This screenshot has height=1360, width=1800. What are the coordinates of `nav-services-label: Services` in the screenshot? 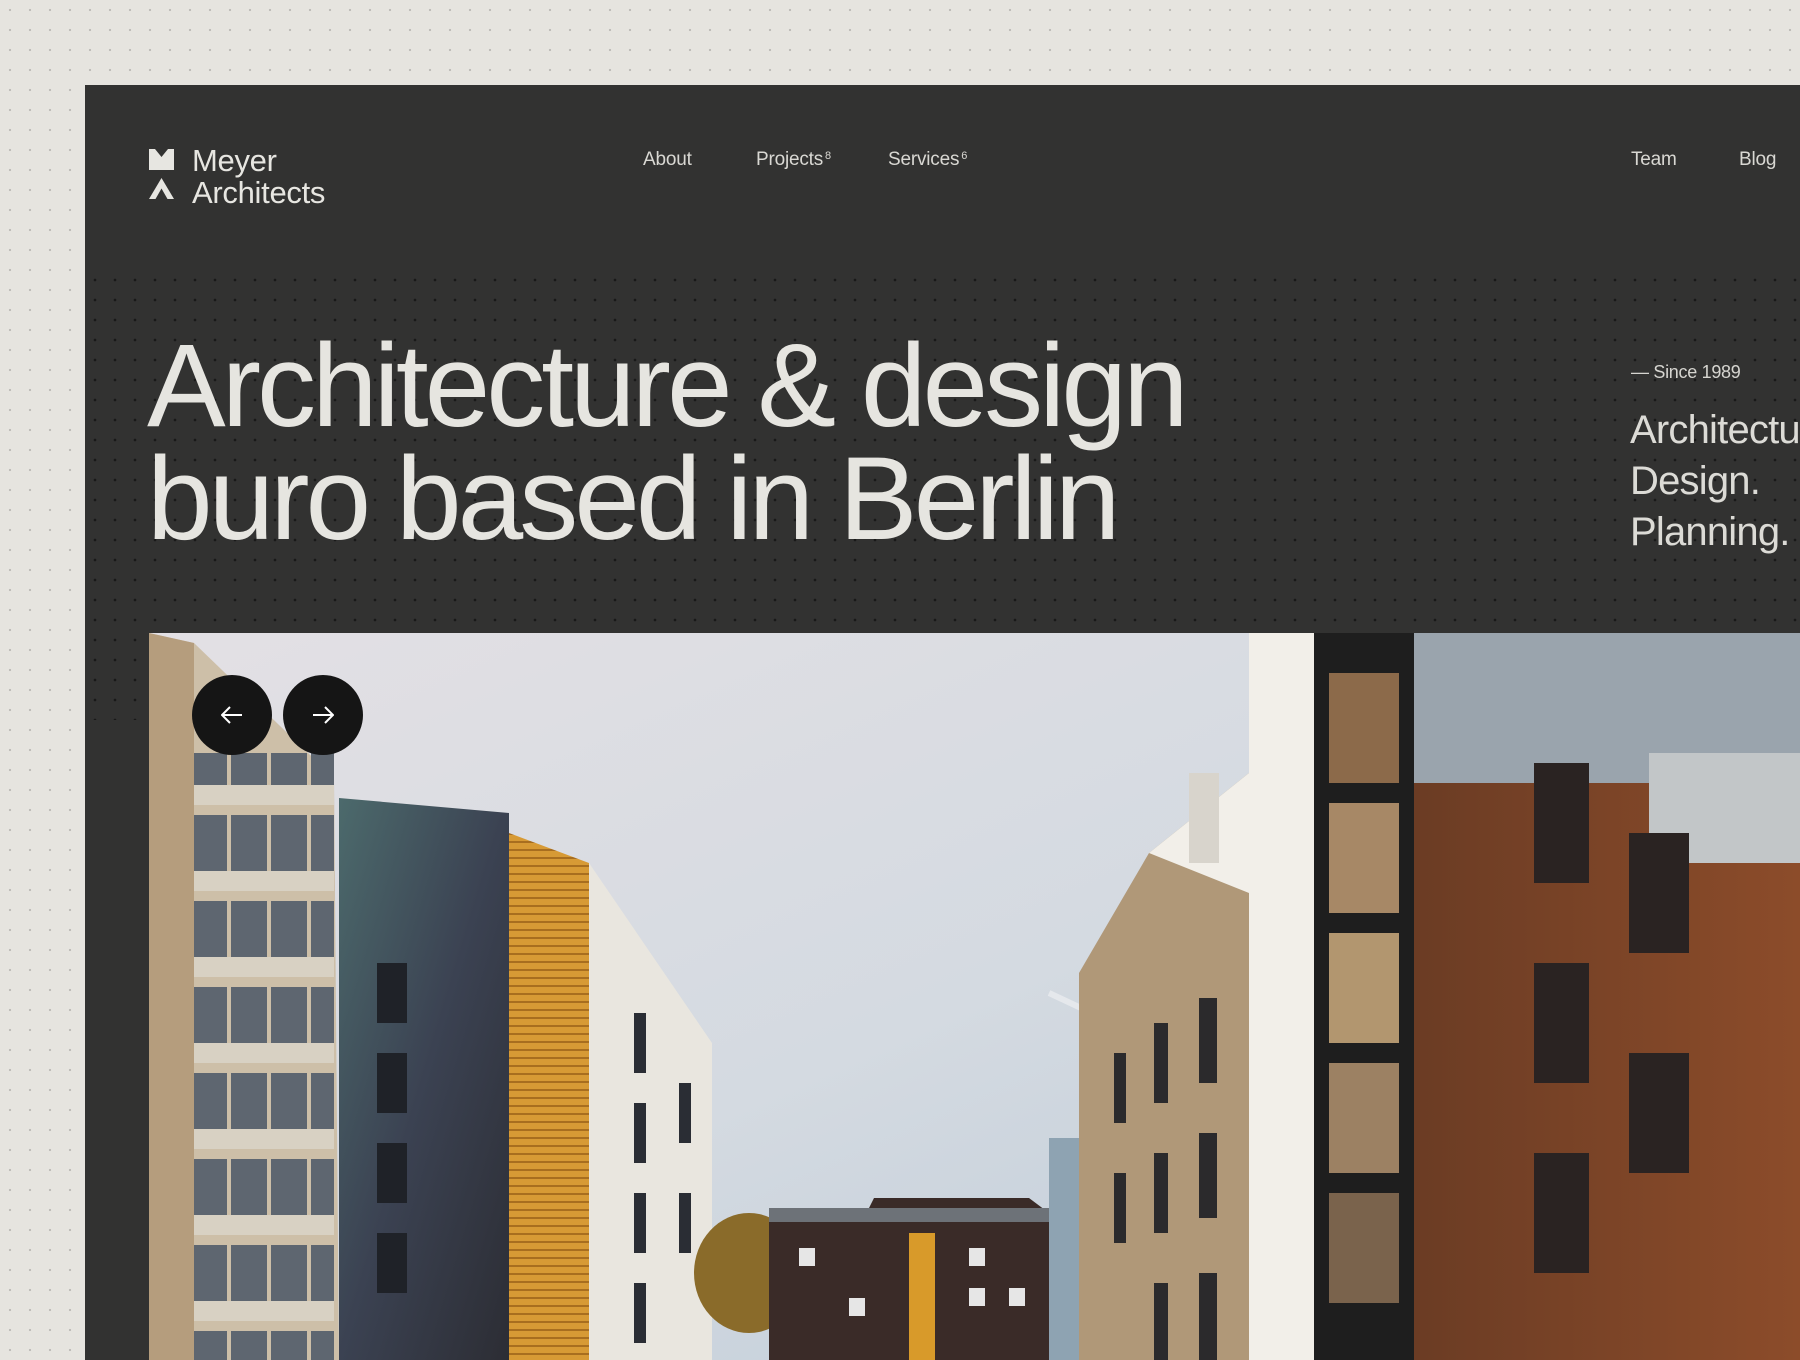 It's located at (924, 159).